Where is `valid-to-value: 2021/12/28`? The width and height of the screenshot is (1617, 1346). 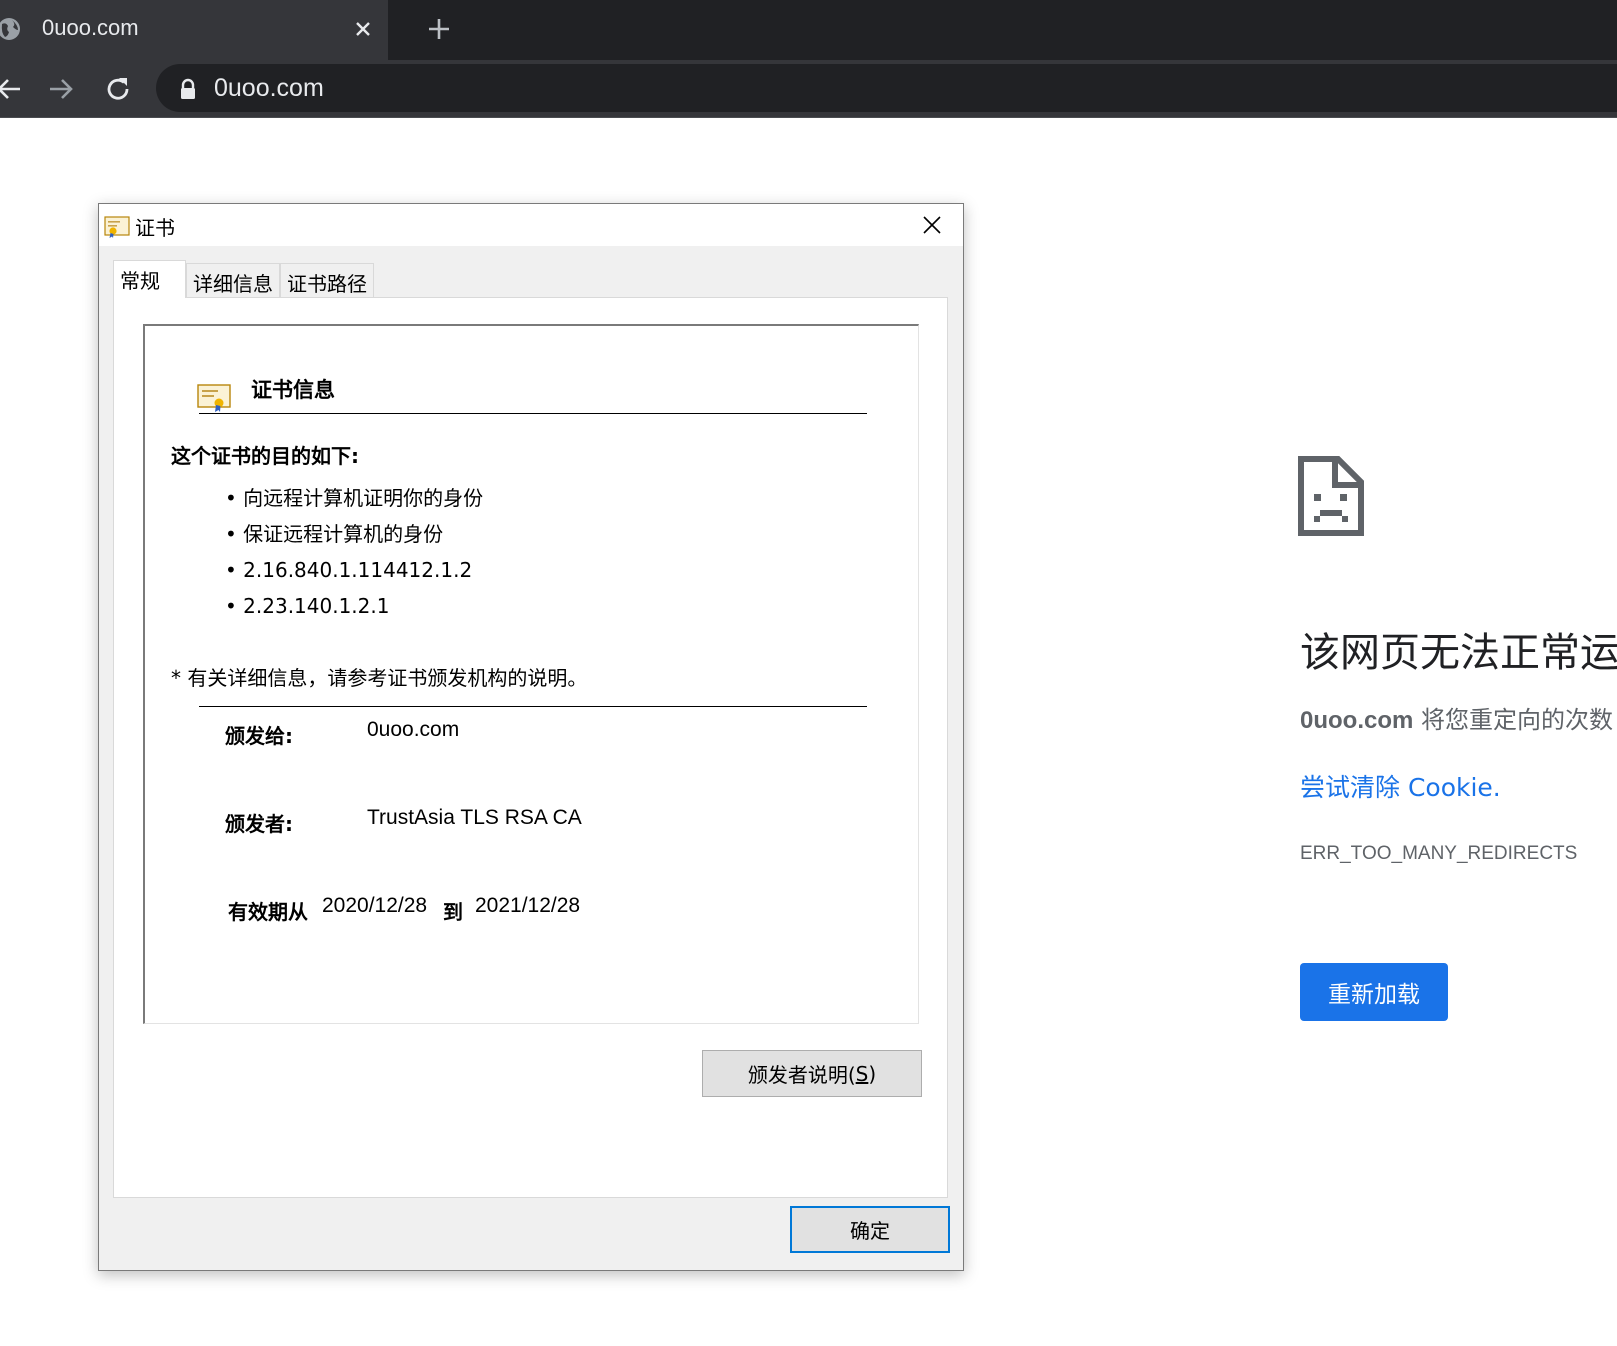 valid-to-value: 2021/12/28 is located at coordinates (528, 905).